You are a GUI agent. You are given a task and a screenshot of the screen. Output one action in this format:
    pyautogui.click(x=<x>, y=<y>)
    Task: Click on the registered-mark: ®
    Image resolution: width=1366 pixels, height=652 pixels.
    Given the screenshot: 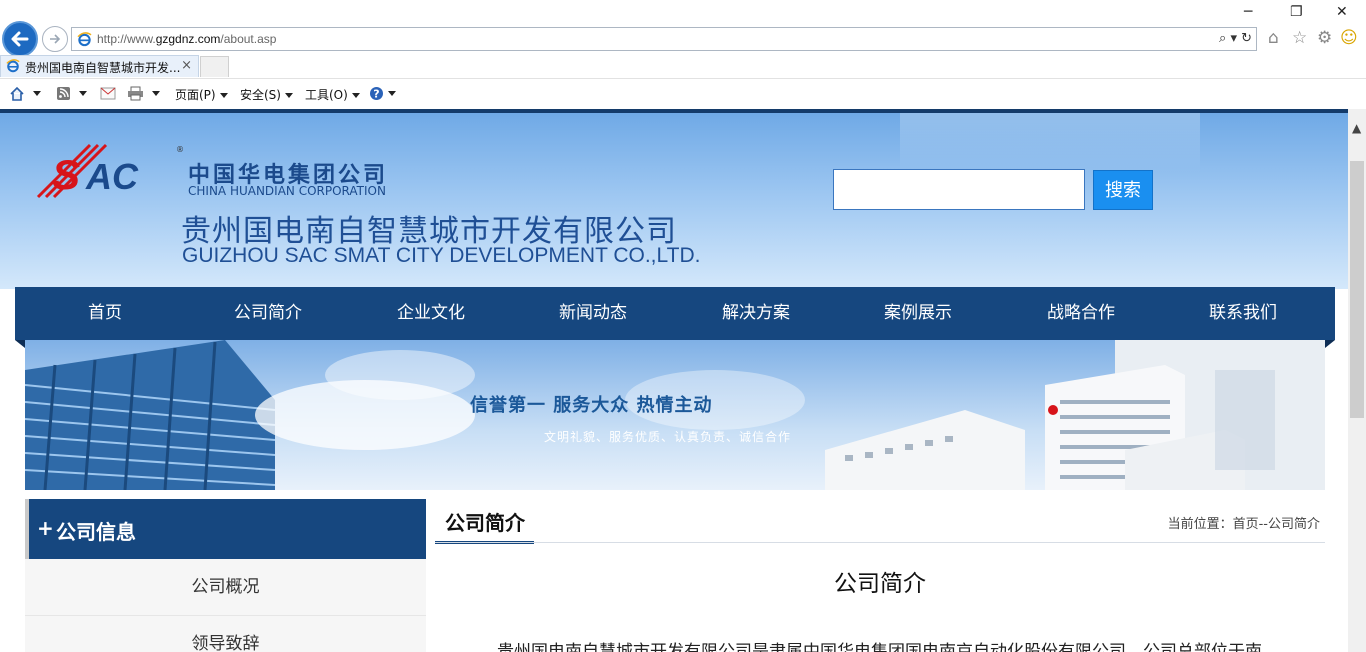 What is the action you would take?
    pyautogui.click(x=180, y=149)
    